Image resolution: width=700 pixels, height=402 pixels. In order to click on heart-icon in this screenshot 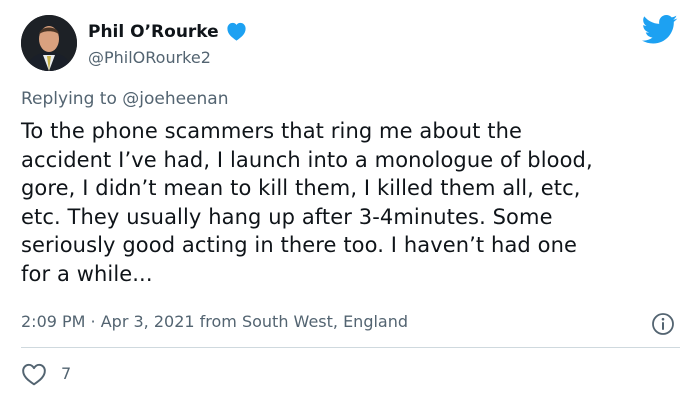, I will do `click(34, 374)`.